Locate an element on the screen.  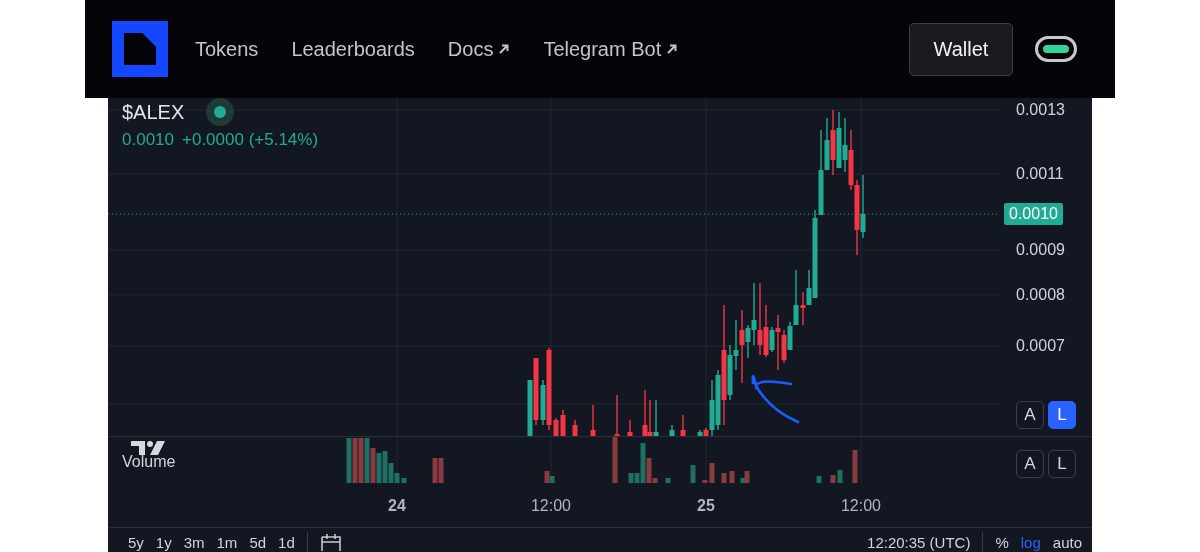
current-price-label: 0.0010 is located at coordinates (1033, 214).